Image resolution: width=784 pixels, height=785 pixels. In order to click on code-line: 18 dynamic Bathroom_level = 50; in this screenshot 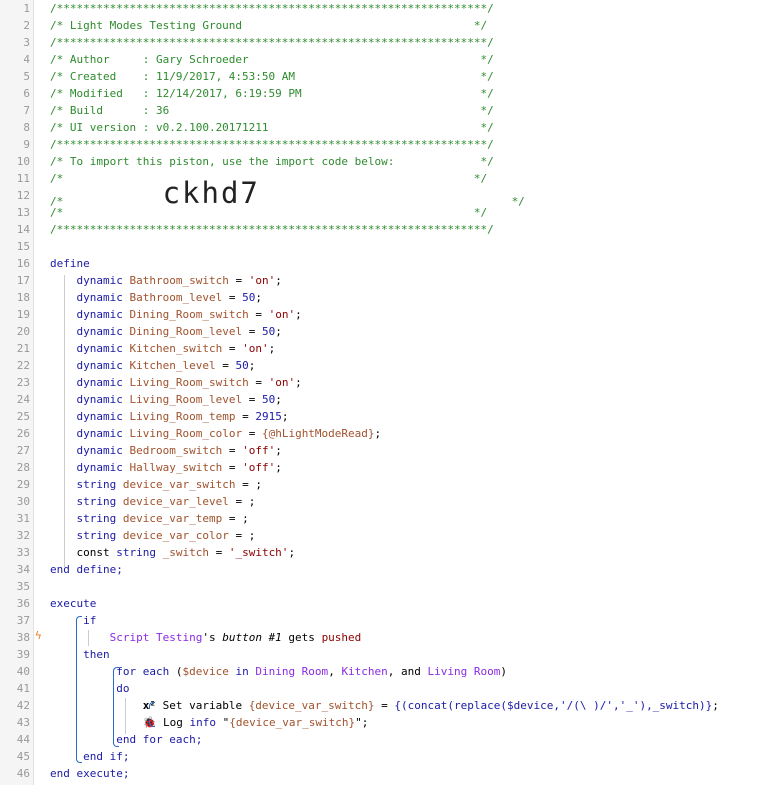, I will do `click(392, 297)`.